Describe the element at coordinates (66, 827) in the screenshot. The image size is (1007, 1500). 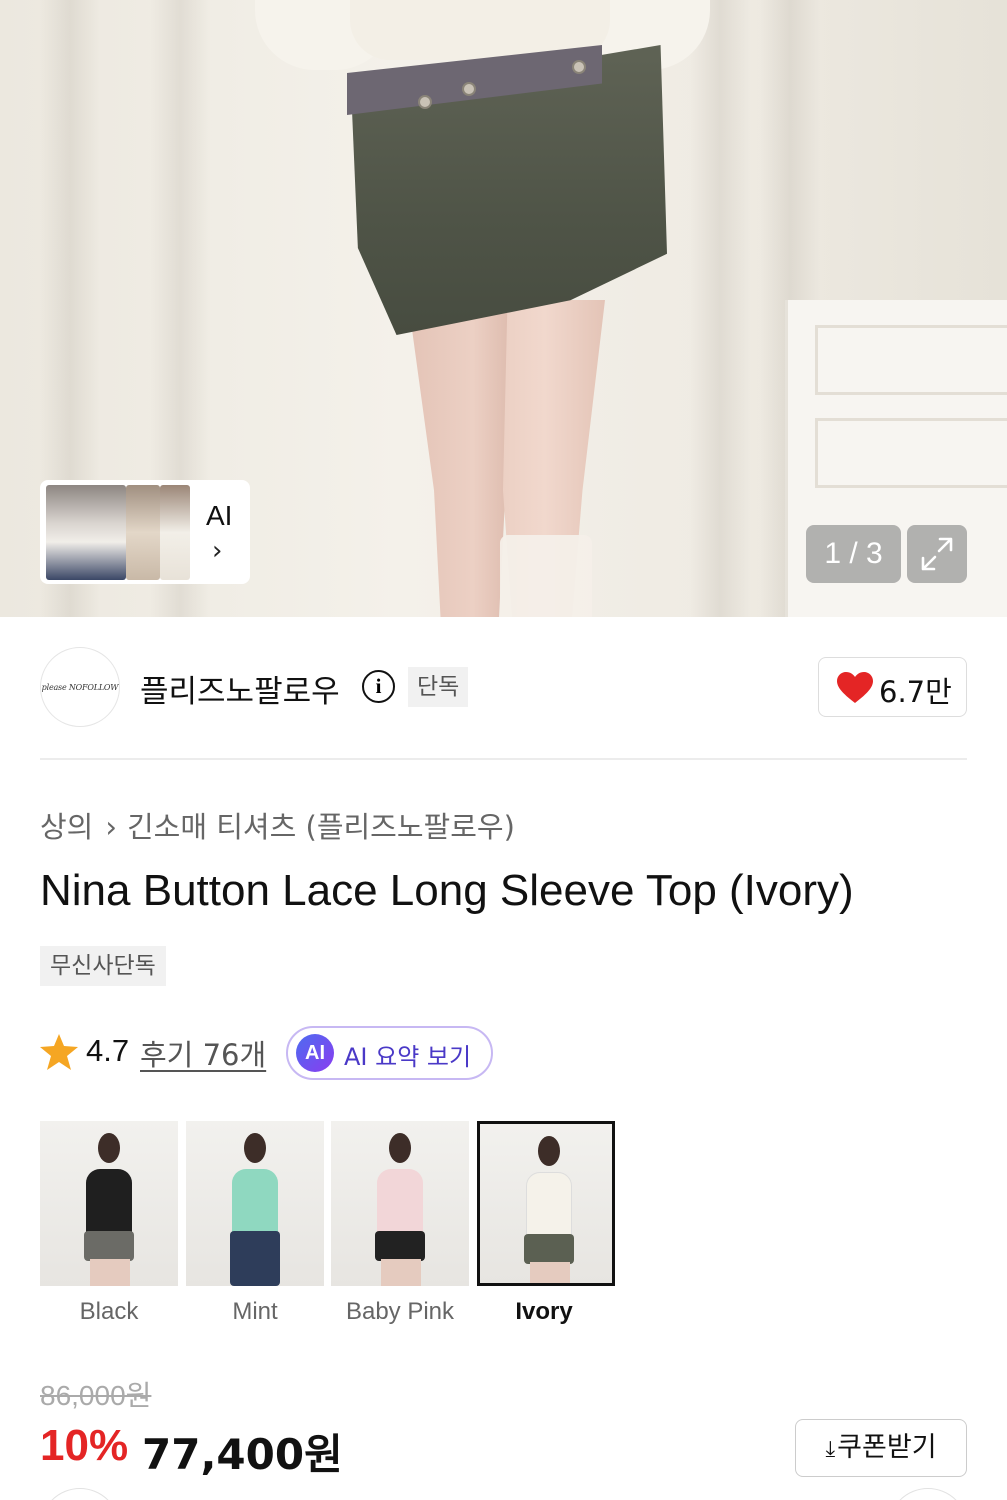
I see `breadcrumb-category: 상의` at that location.